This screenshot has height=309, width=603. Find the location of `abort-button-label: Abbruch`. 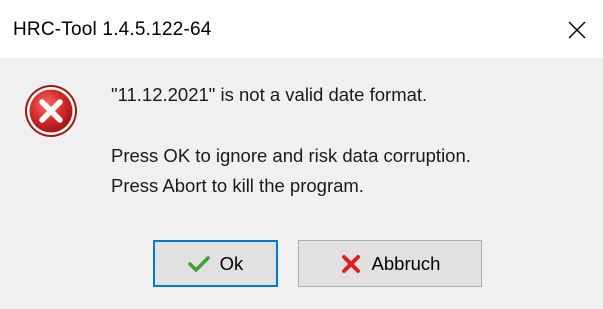

abort-button-label: Abbruch is located at coordinates (406, 263).